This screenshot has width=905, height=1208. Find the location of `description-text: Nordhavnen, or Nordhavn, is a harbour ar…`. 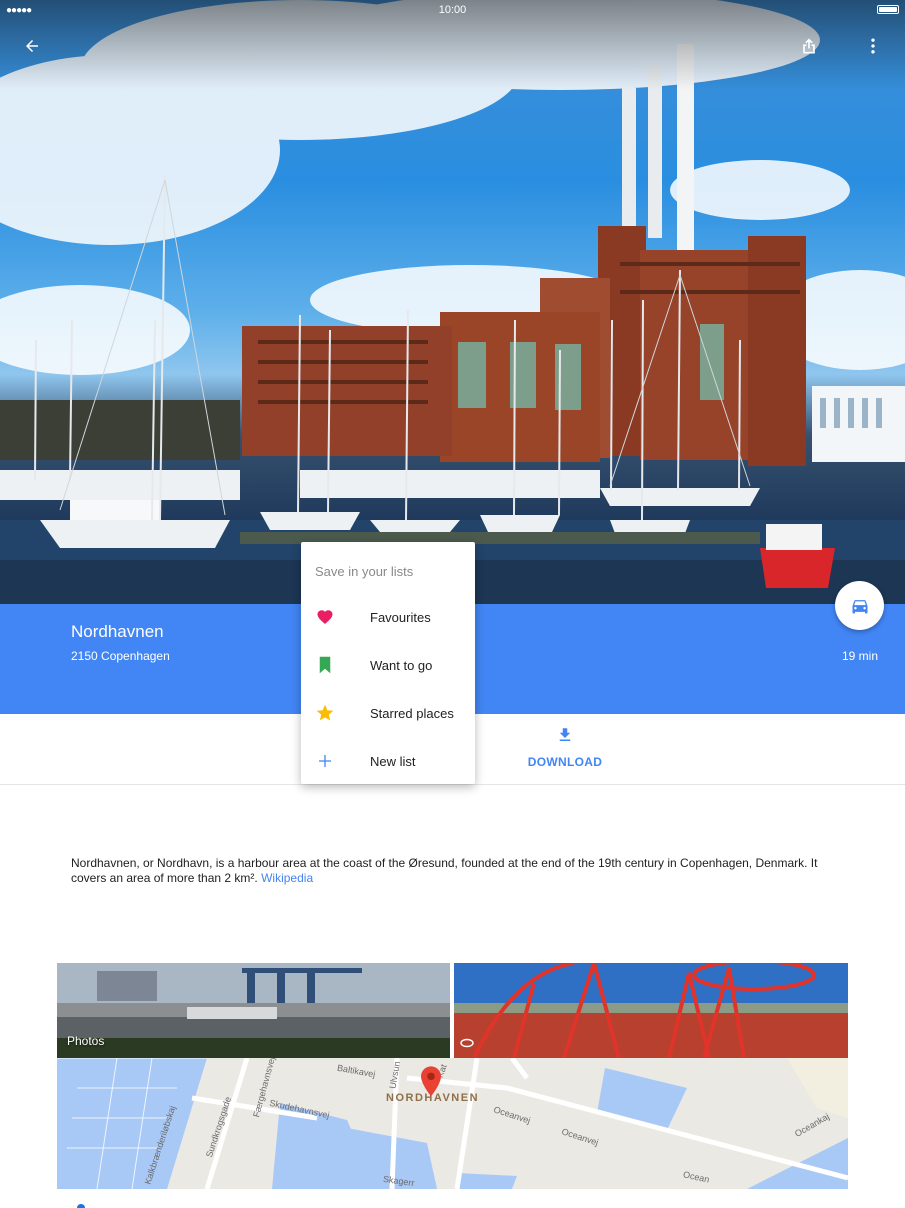

description-text: Nordhavnen, or Nordhavn, is a harbour ar… is located at coordinates (444, 870).